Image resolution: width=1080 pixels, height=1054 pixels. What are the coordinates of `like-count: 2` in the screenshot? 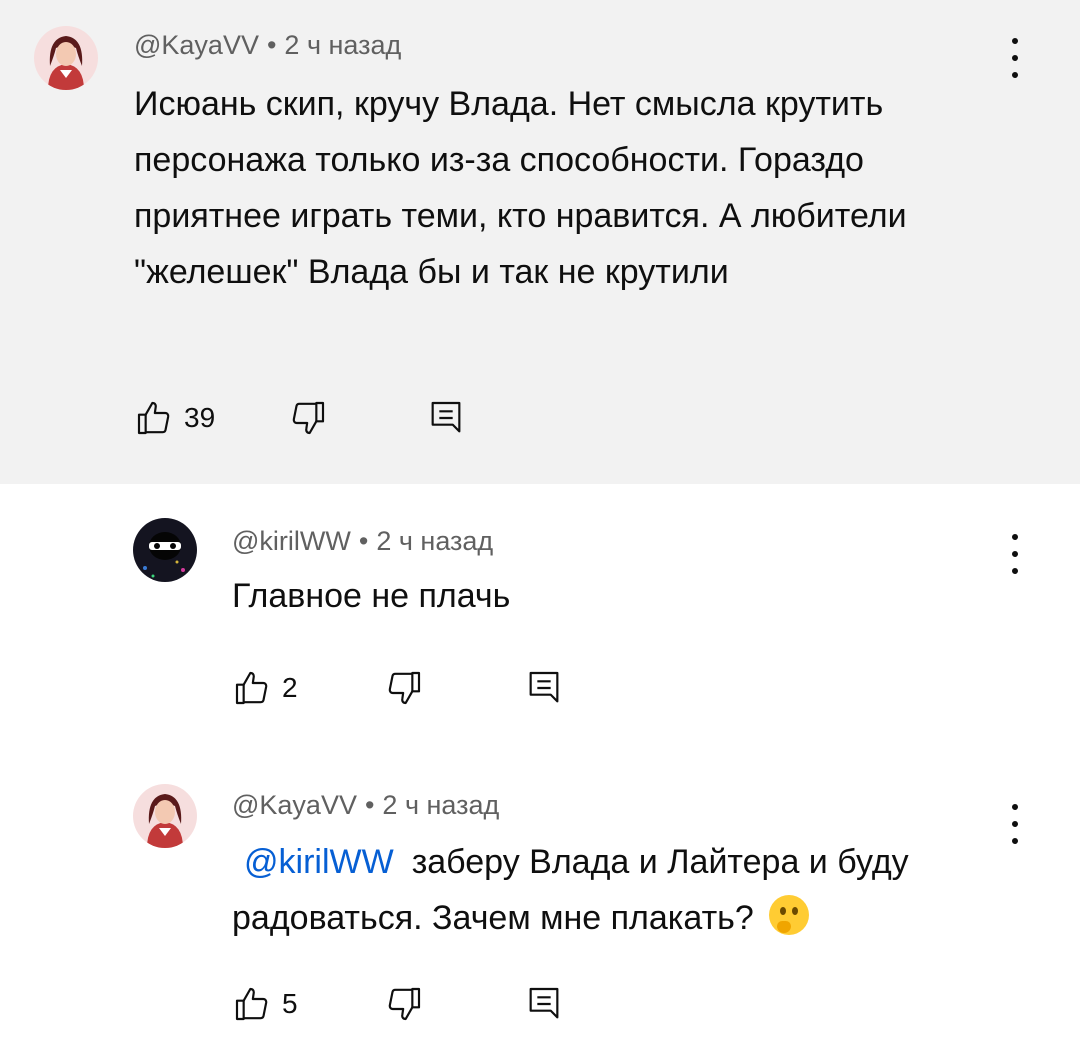 It's located at (290, 687).